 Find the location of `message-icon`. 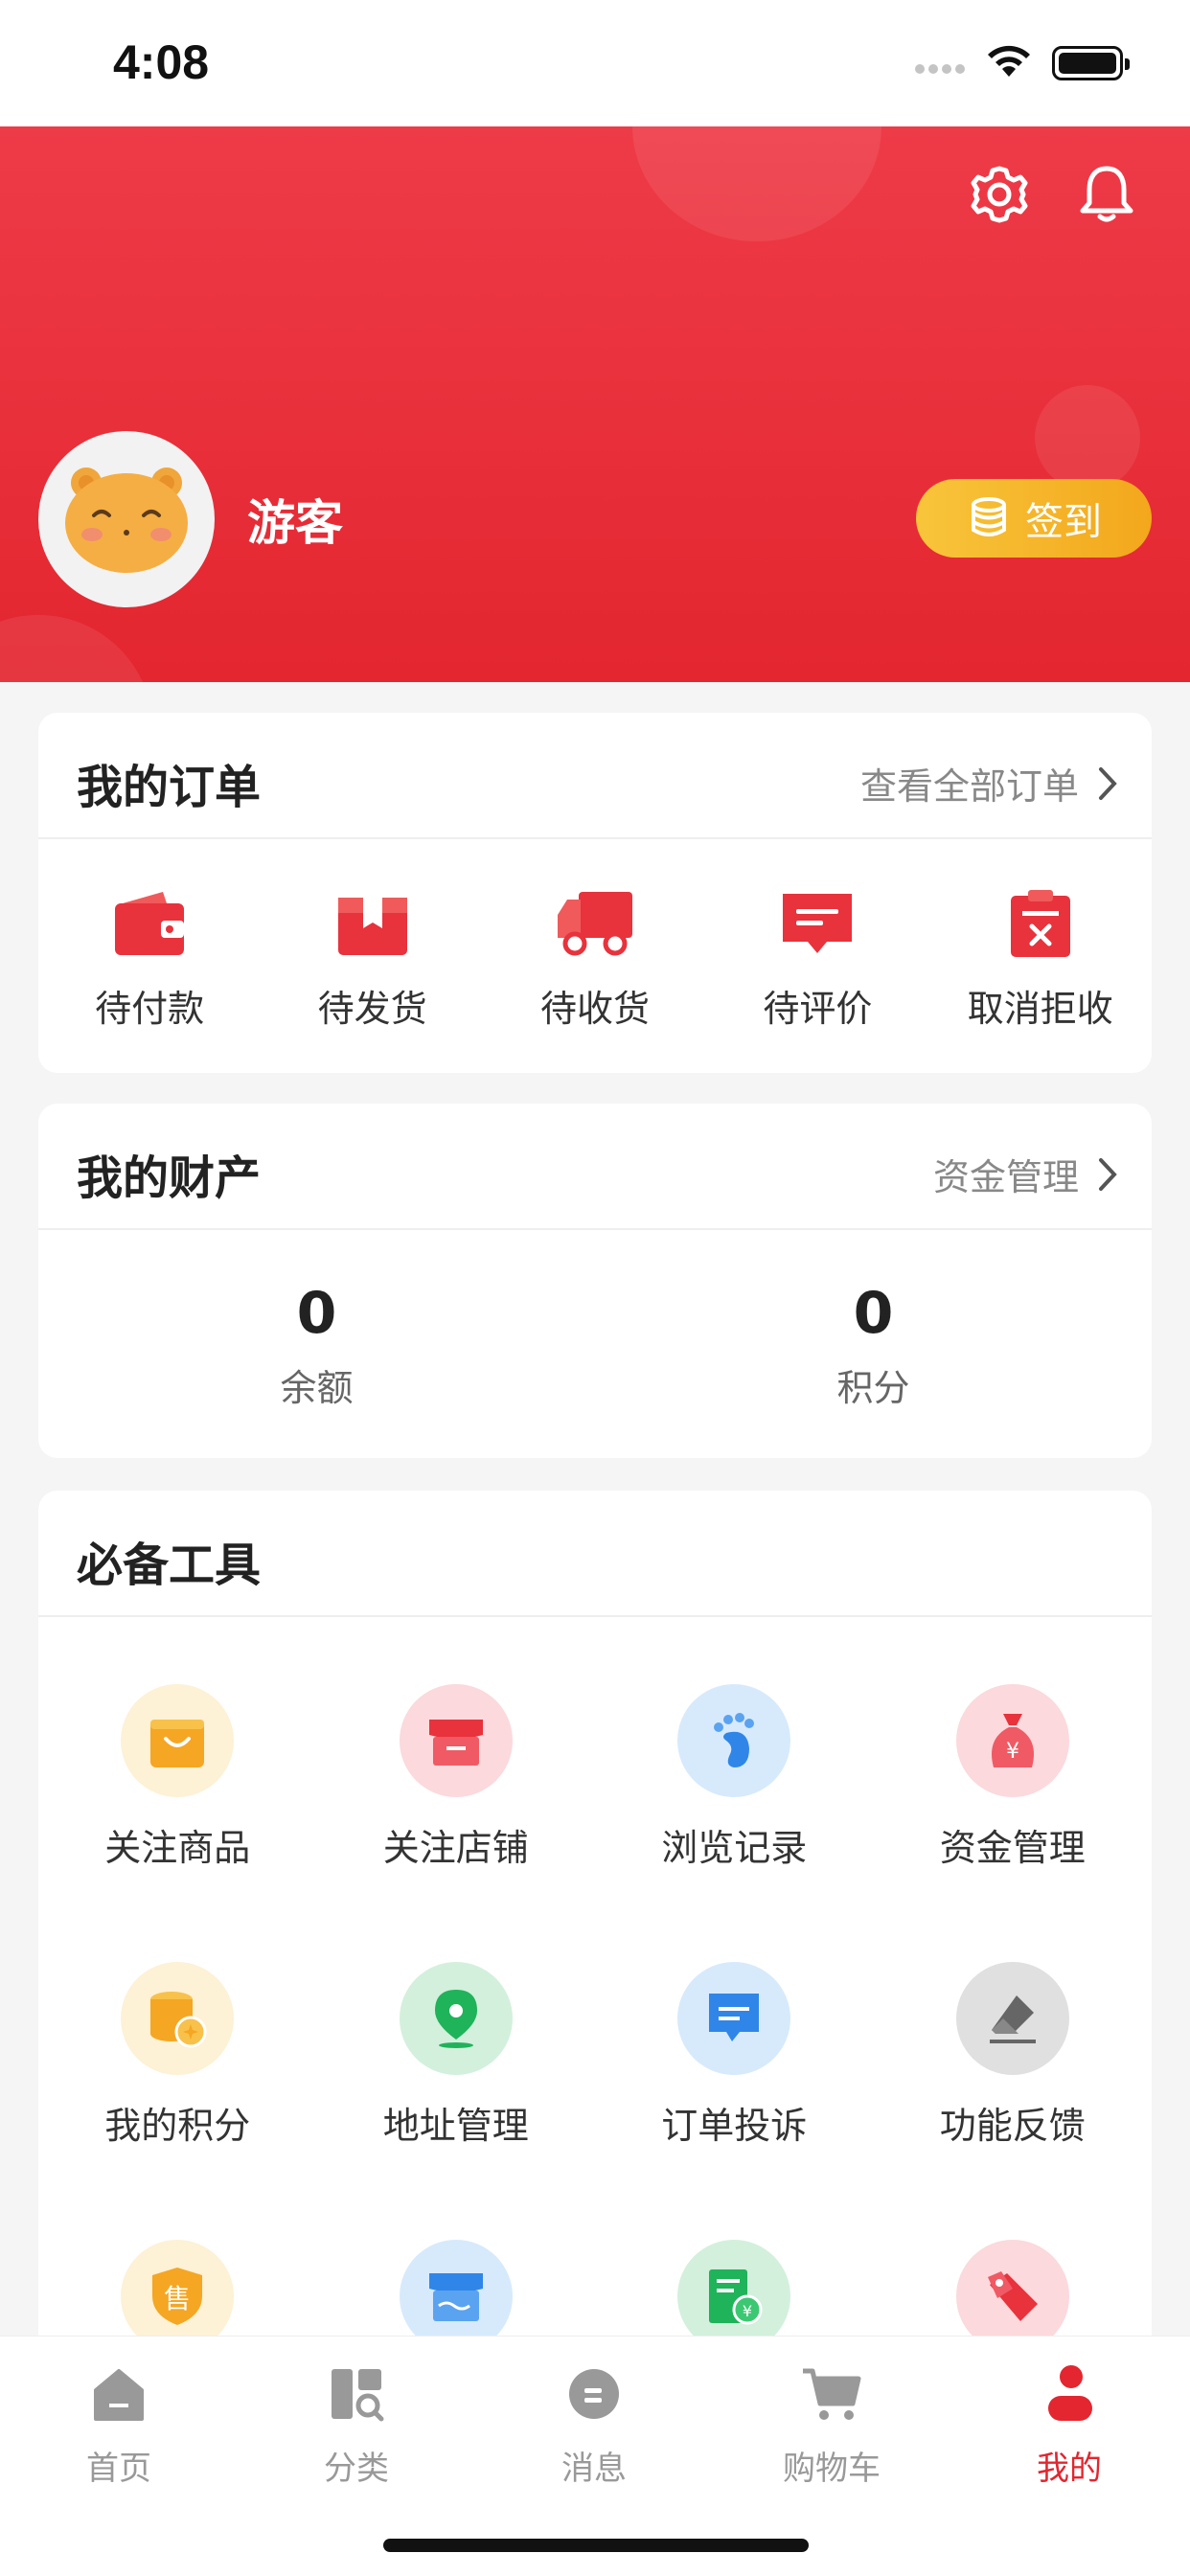

message-icon is located at coordinates (594, 2394).